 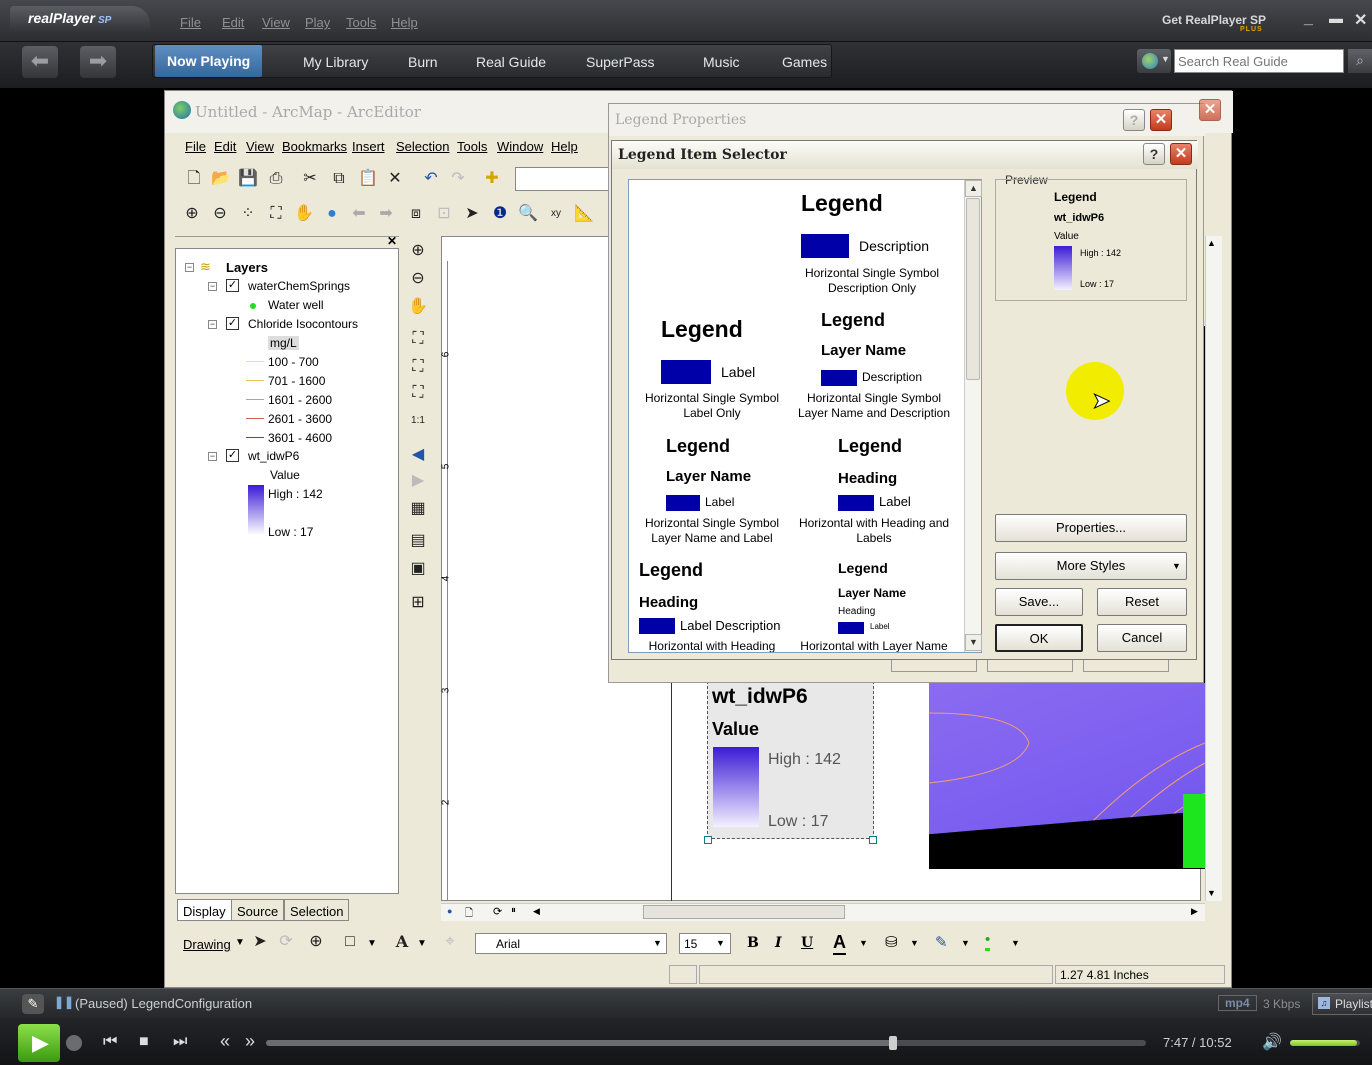 What do you see at coordinates (492, 179) in the screenshot?
I see `add-data-icon: ✚` at bounding box center [492, 179].